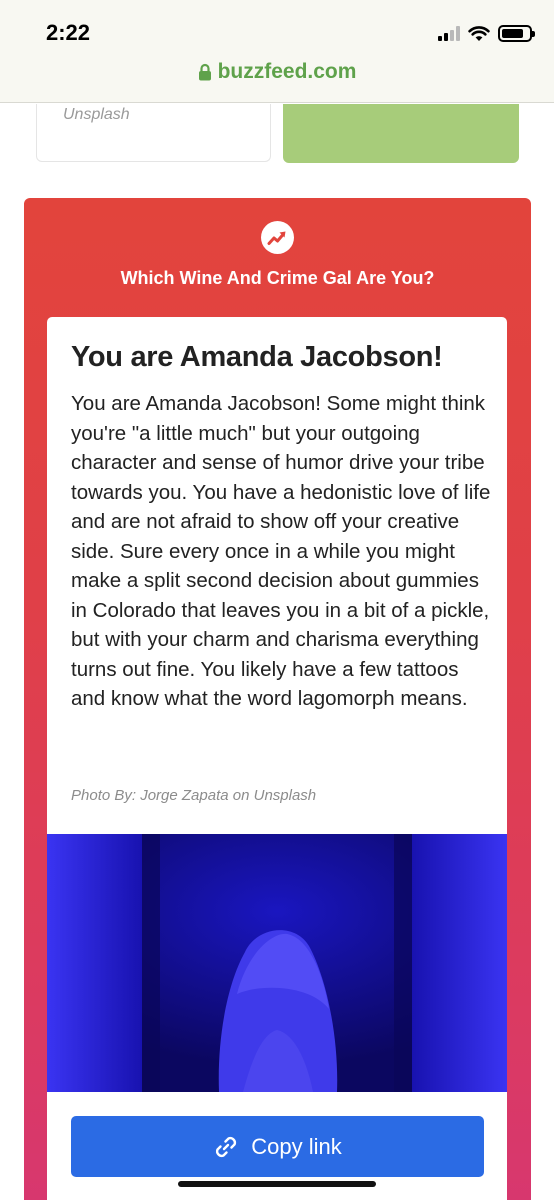 This screenshot has width=554, height=1200. I want to click on previous-answer-card: Unsplash, so click(153, 133).